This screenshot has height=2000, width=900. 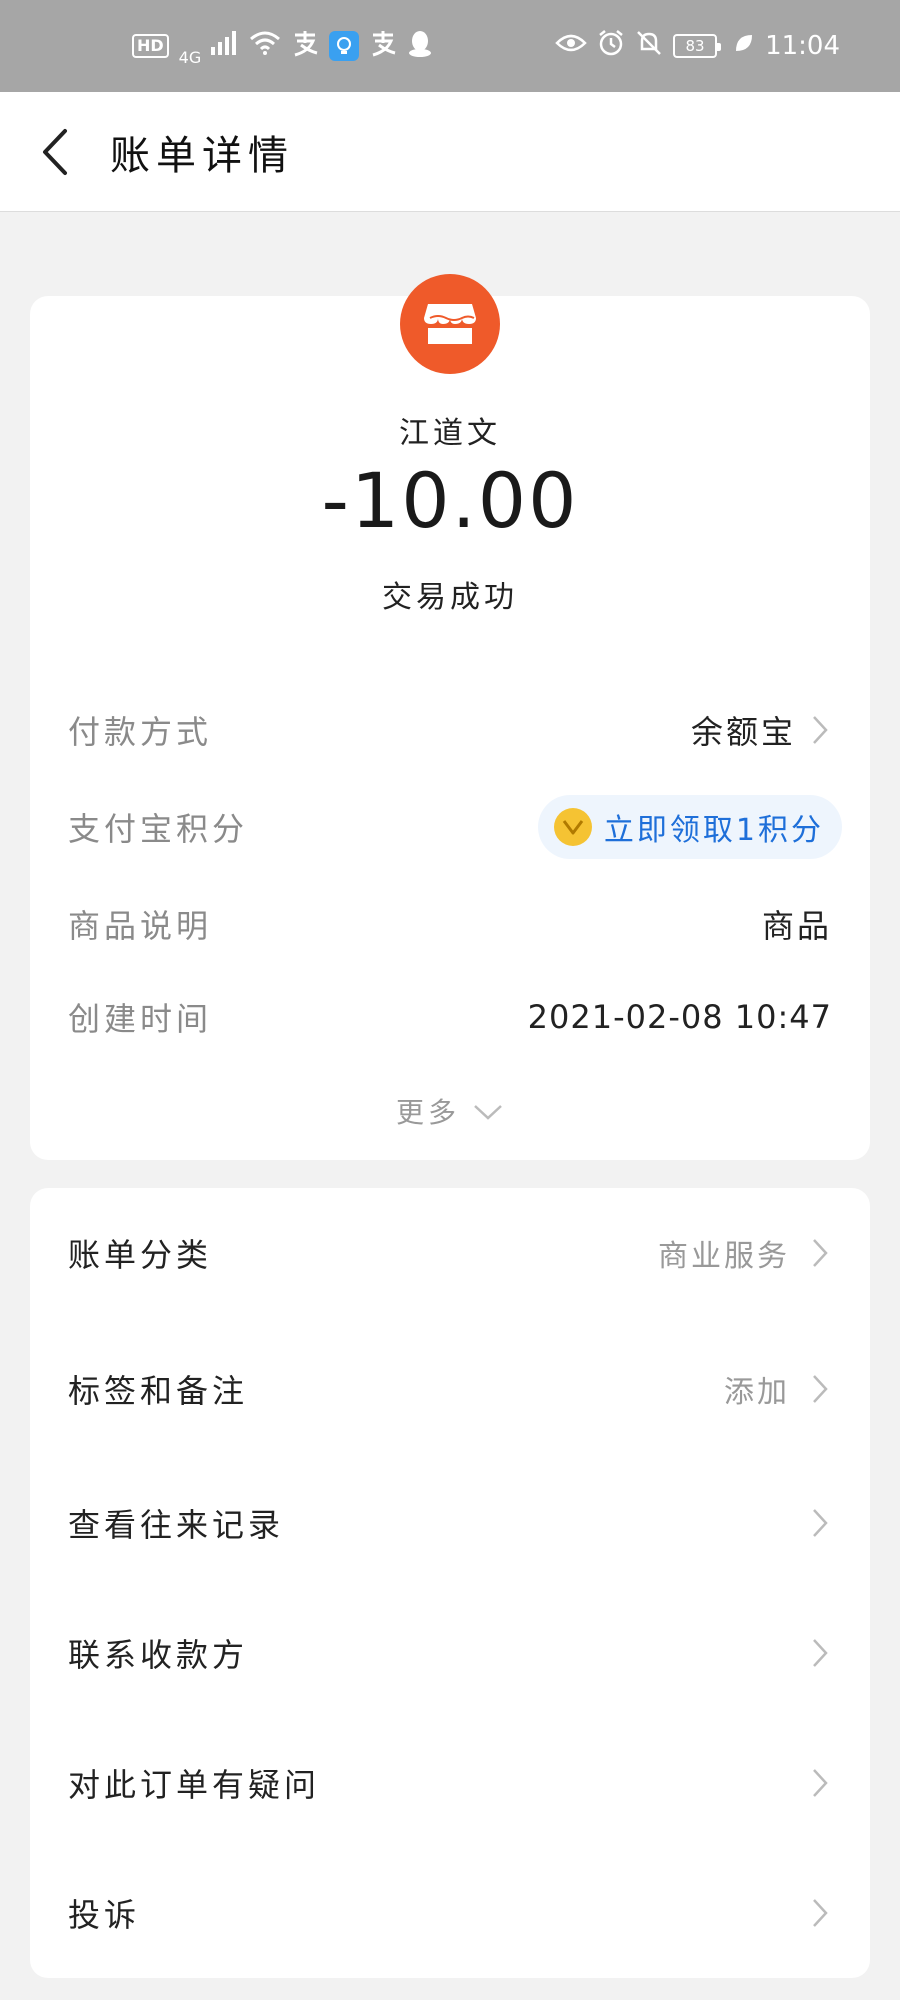 I want to click on order-question-row: 对此订单有疑问, so click(x=450, y=1783).